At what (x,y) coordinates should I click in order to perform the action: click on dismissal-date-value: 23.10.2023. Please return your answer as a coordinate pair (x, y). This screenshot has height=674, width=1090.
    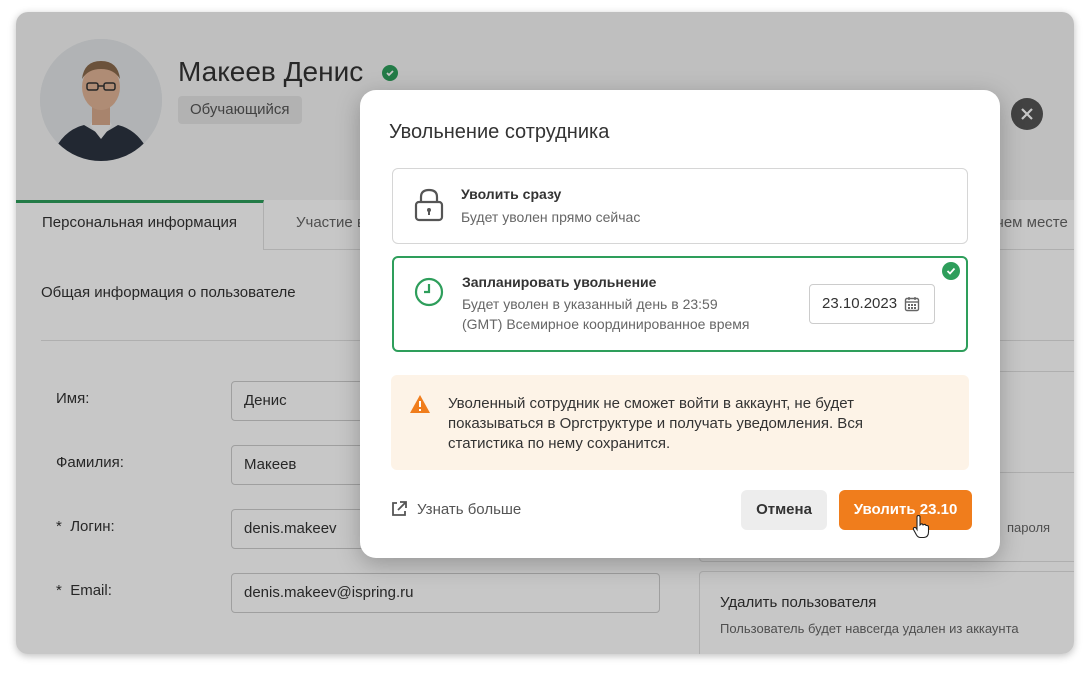
    Looking at the image, I should click on (860, 303).